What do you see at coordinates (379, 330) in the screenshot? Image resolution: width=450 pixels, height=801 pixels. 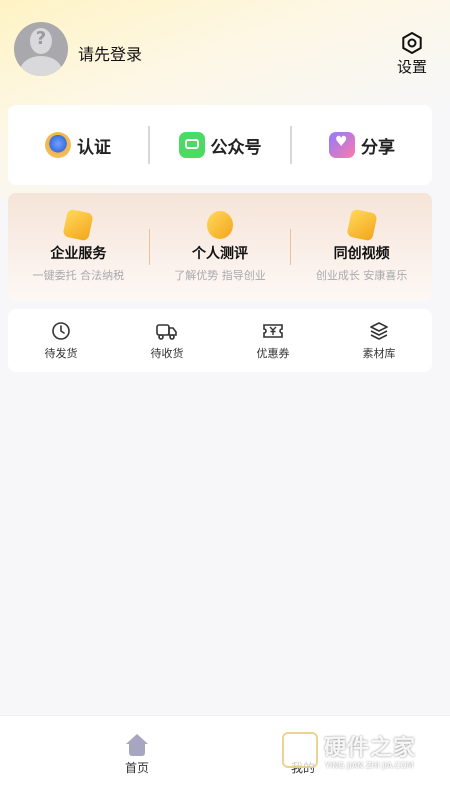 I see `layers-icon` at bounding box center [379, 330].